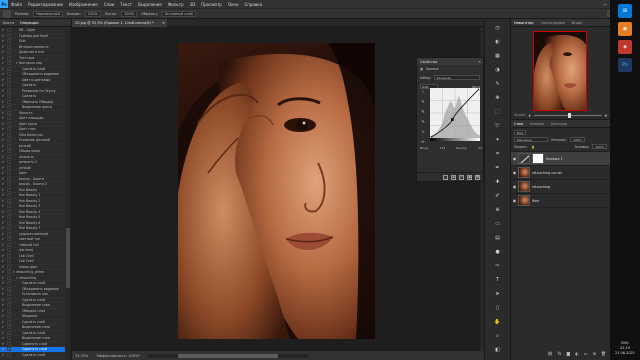 The width and height of the screenshot is (640, 360). What do you see at coordinates (109, 4) in the screenshot?
I see `menu-item: Слои` at bounding box center [109, 4].